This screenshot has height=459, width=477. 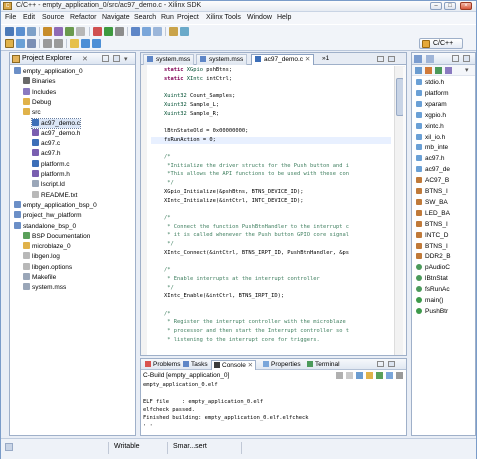 What do you see at coordinates (41, 256) in the screenshot?
I see `tree-item: libgen.log` at bounding box center [41, 256].